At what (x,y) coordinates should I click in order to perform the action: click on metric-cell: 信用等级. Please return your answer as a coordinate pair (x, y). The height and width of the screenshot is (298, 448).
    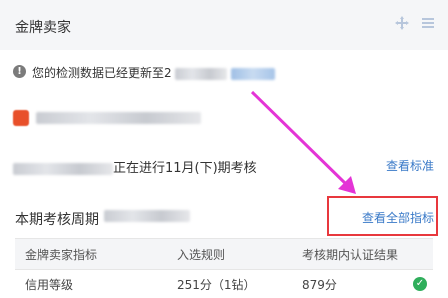
    Looking at the image, I should click on (49, 284).